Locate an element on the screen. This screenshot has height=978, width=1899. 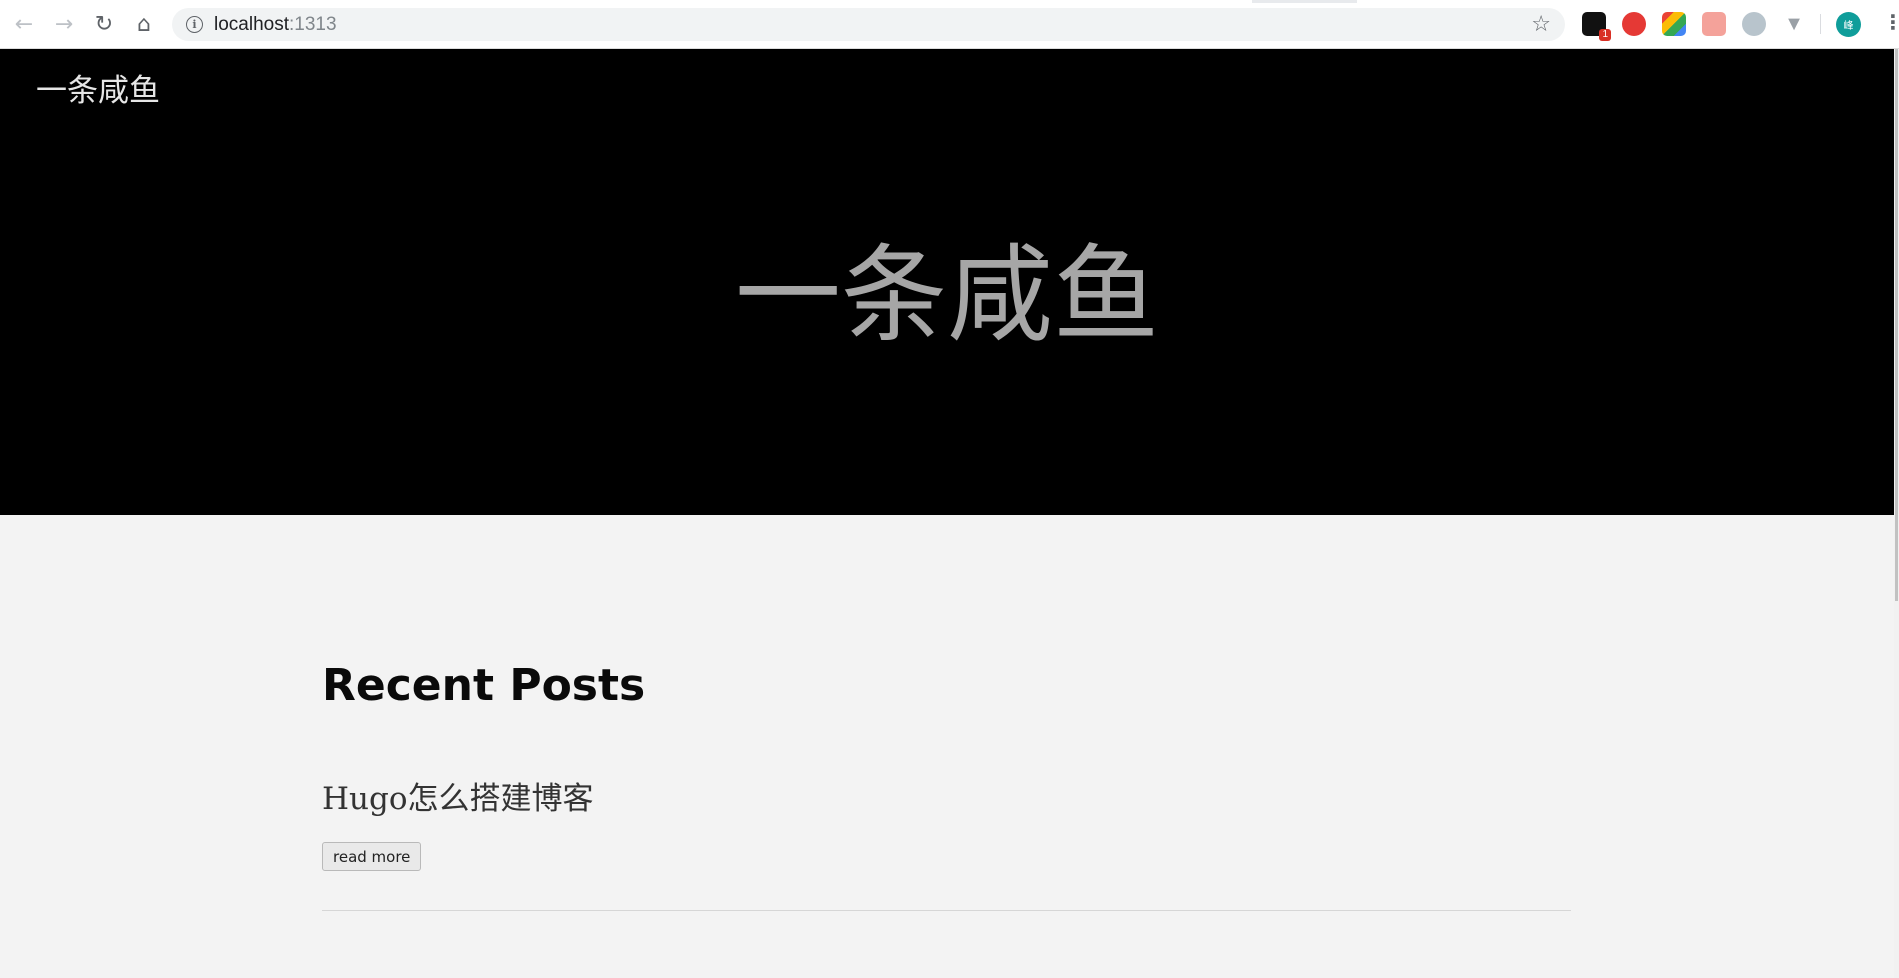
reload-icon: ↻ is located at coordinates (104, 24).